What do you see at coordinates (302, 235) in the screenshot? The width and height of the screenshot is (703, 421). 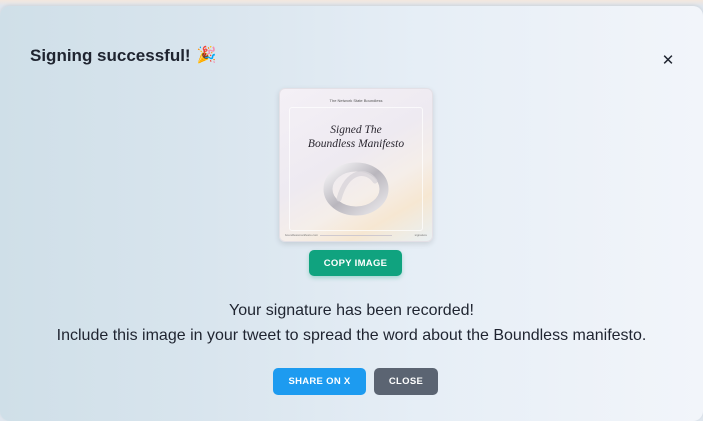 I see `card-footer-left: boundlessmanifesto.com` at bounding box center [302, 235].